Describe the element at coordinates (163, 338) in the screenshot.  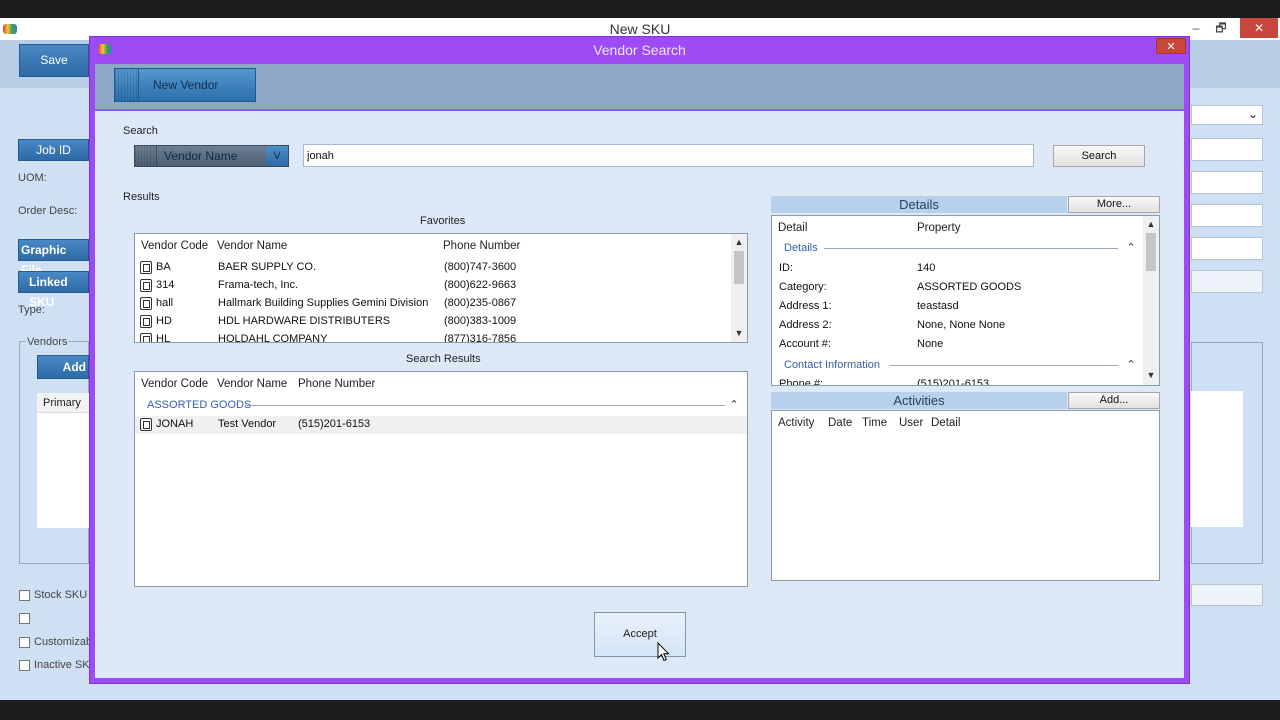
I see `vendor-code: HL` at that location.